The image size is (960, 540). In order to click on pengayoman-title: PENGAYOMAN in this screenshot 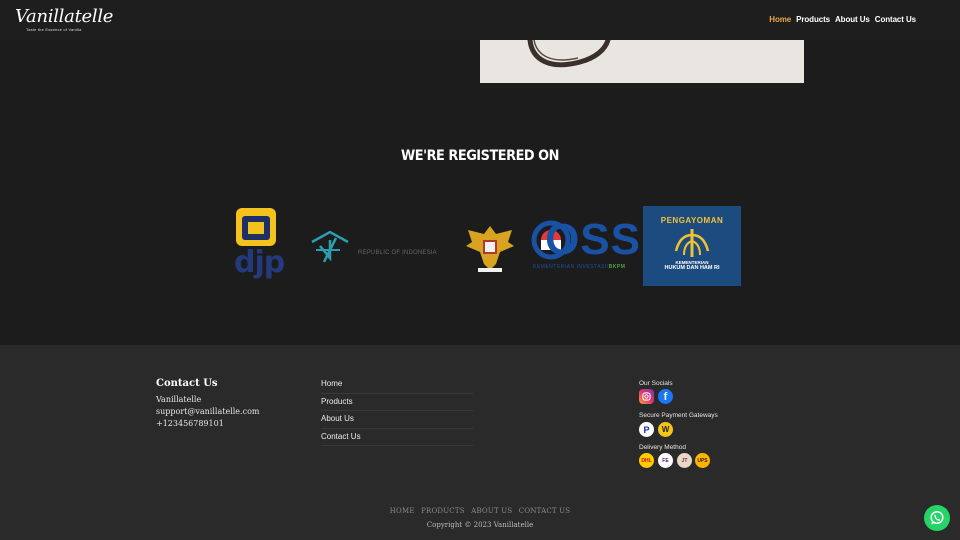, I will do `click(692, 220)`.